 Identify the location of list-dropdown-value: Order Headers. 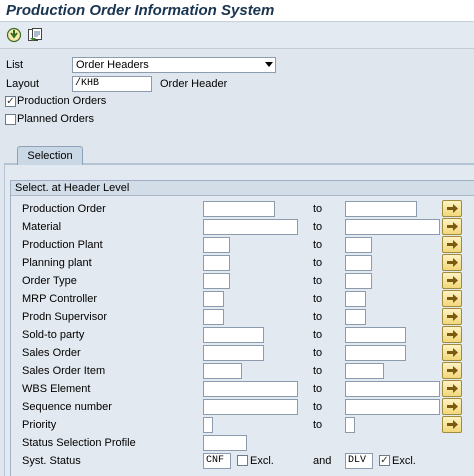
(112, 65).